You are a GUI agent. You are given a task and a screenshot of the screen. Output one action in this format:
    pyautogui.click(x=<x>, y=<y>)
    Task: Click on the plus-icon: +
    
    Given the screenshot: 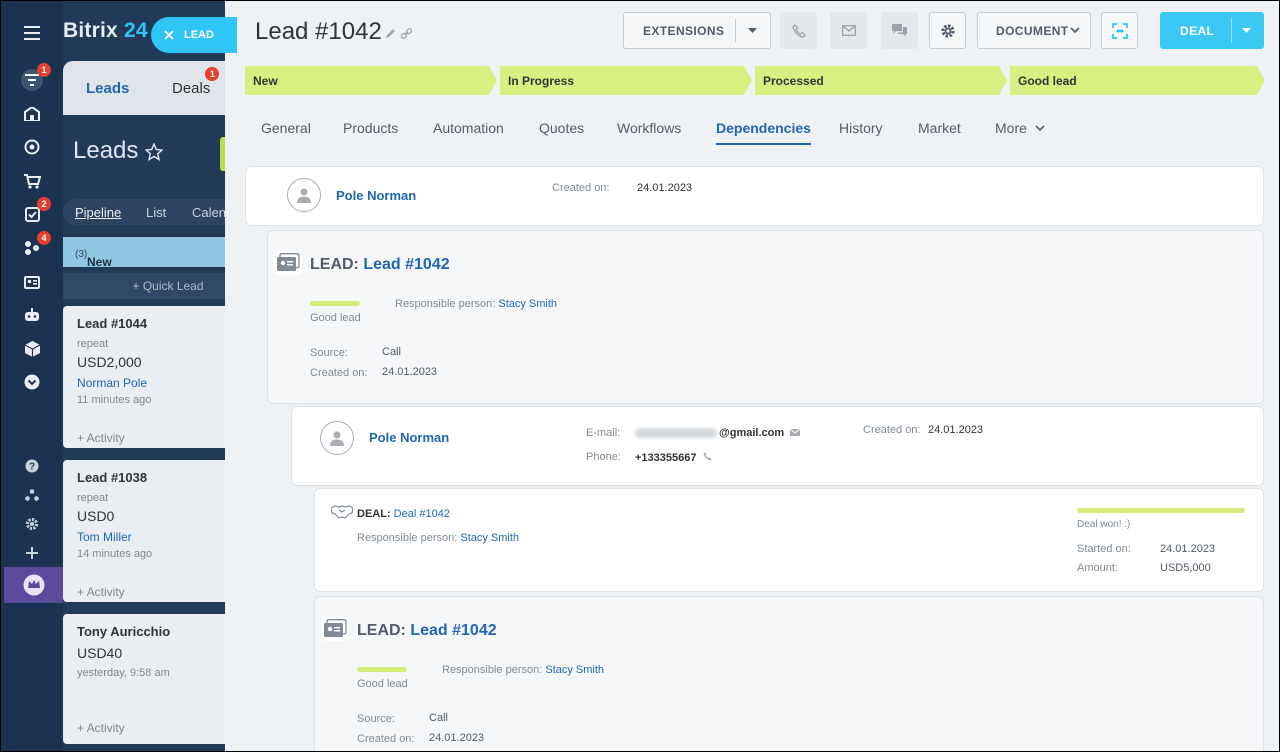 What is the action you would take?
    pyautogui.click(x=137, y=286)
    